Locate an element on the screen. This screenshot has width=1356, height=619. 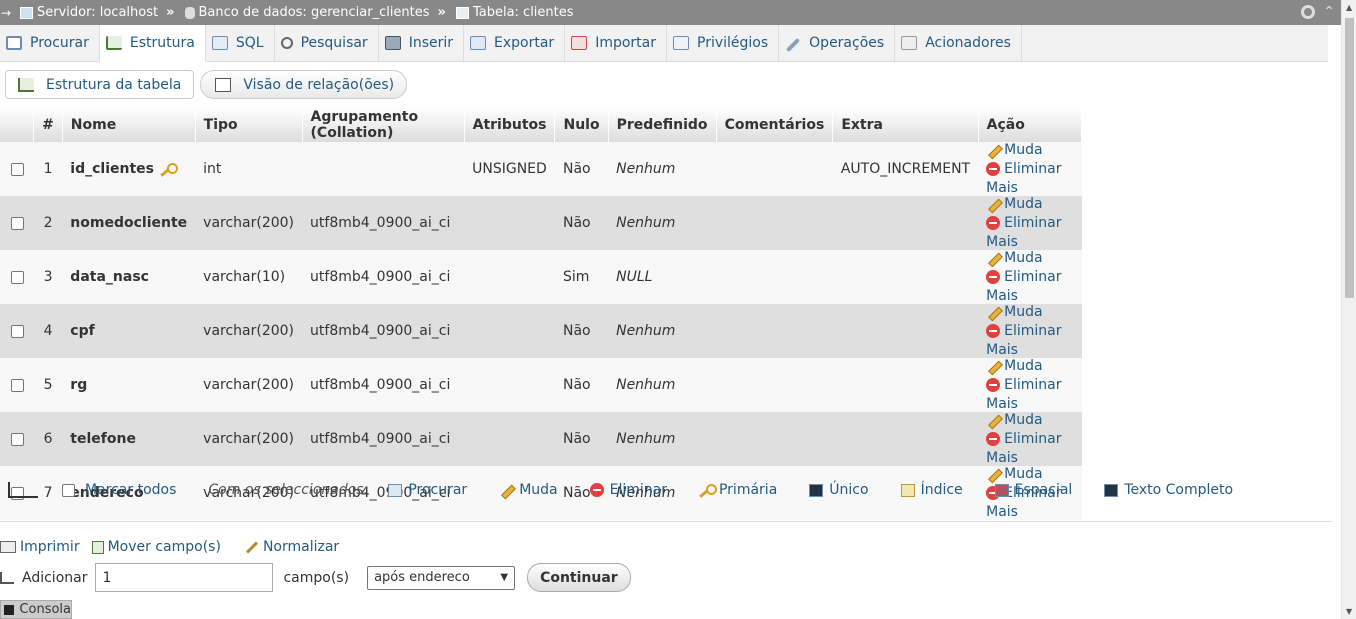
insert-icon is located at coordinates (392, 43).